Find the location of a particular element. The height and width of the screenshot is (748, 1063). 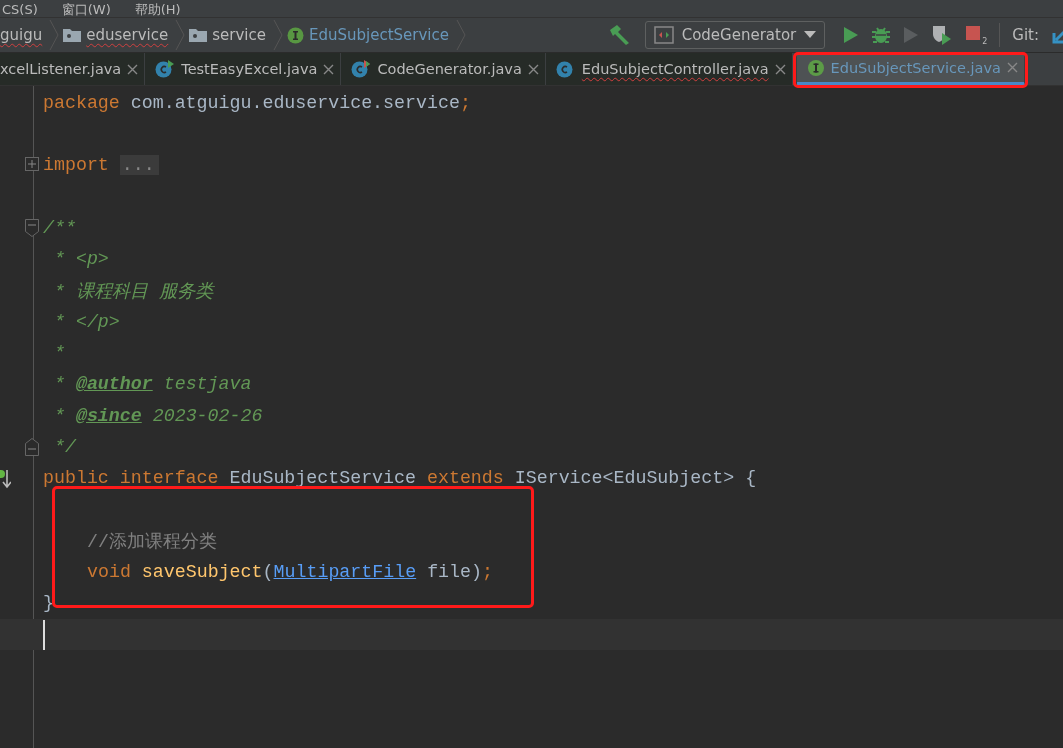

code-line: } is located at coordinates (48, 603).